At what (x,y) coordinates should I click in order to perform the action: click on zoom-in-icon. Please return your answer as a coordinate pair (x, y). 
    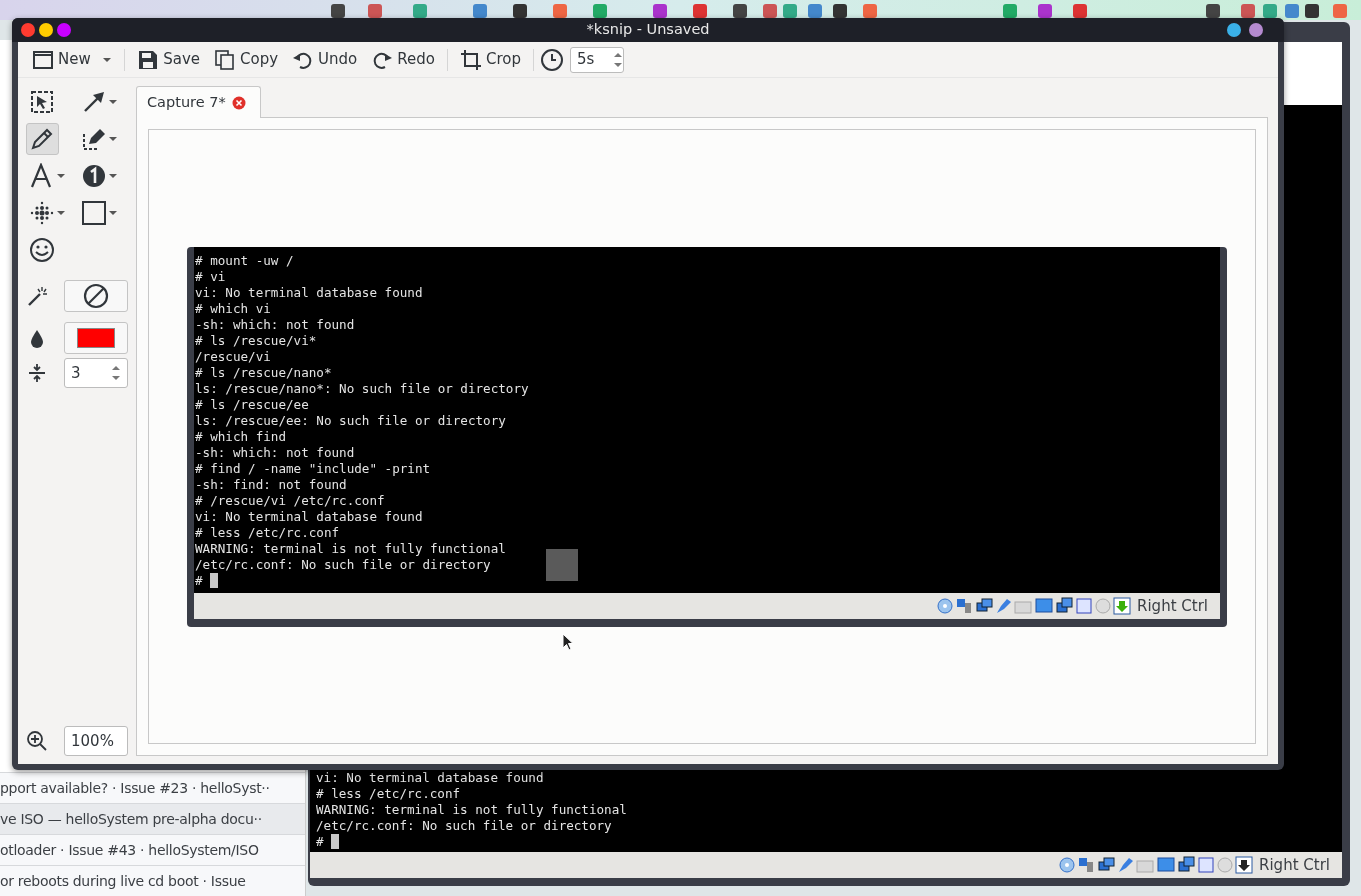
    Looking at the image, I should click on (37, 741).